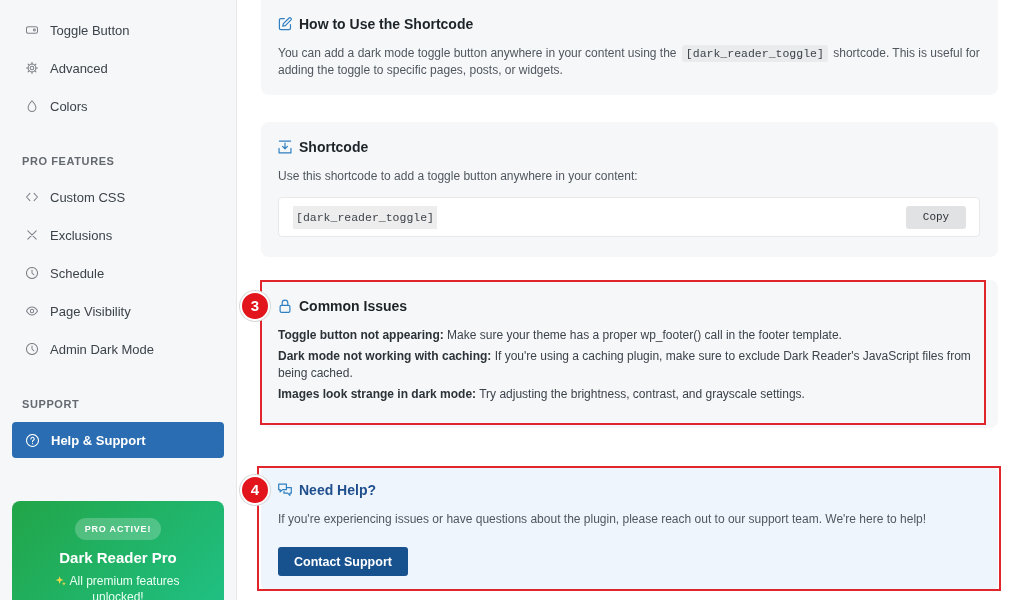 This screenshot has height=600, width=1024. What do you see at coordinates (255, 490) in the screenshot?
I see `step-marker: 4` at bounding box center [255, 490].